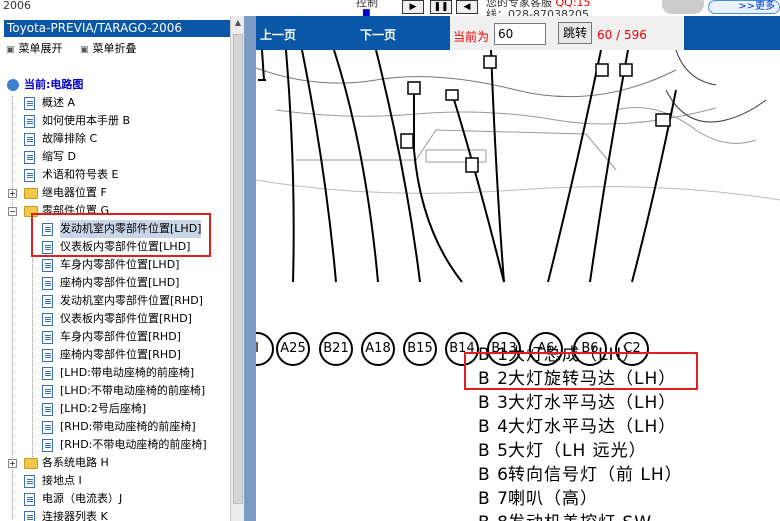 Image resolution: width=780 pixels, height=521 pixels. I want to click on legend-code: B 5, so click(493, 451).